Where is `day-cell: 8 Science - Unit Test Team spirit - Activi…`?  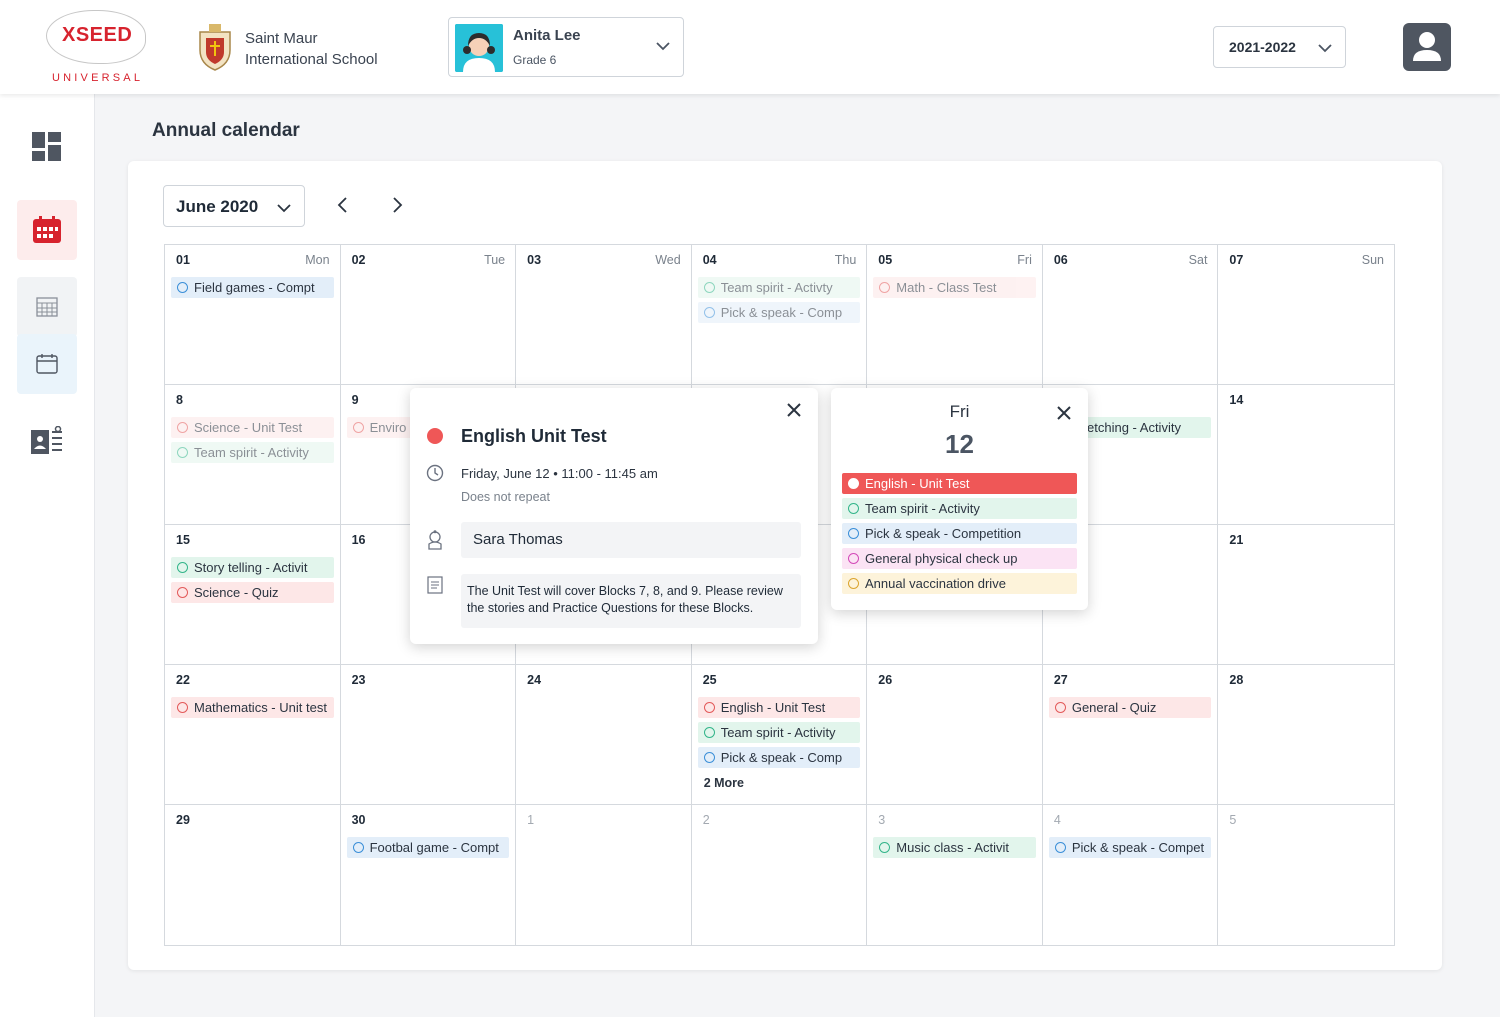
day-cell: 8 Science - Unit Test Team spirit - Activi… is located at coordinates (253, 455).